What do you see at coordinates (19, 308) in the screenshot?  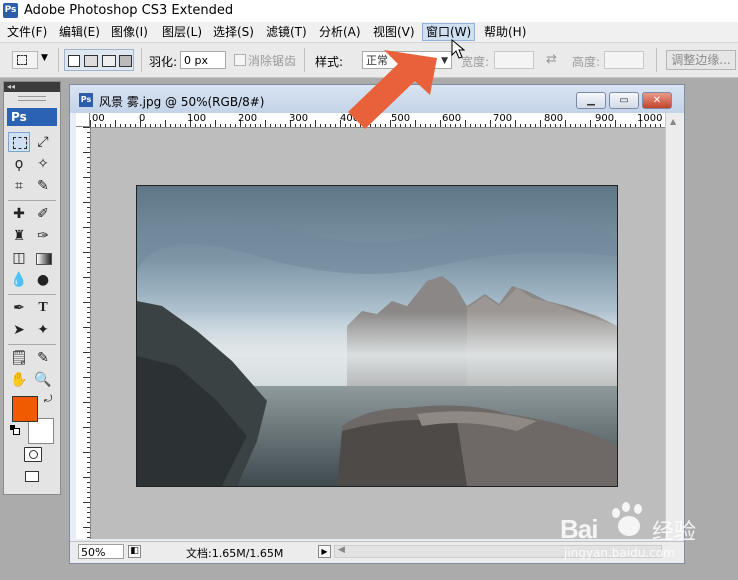 I see `pen-tool: ✒` at bounding box center [19, 308].